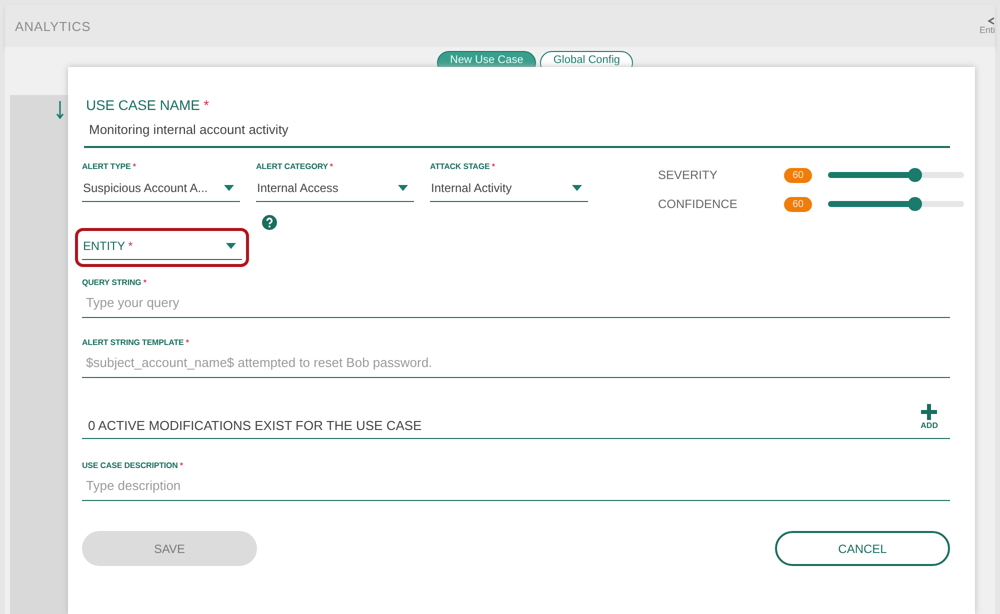 Image resolution: width=1000 pixels, height=614 pixels. What do you see at coordinates (698, 204) in the screenshot?
I see `slider-label: CONFIDENCE` at bounding box center [698, 204].